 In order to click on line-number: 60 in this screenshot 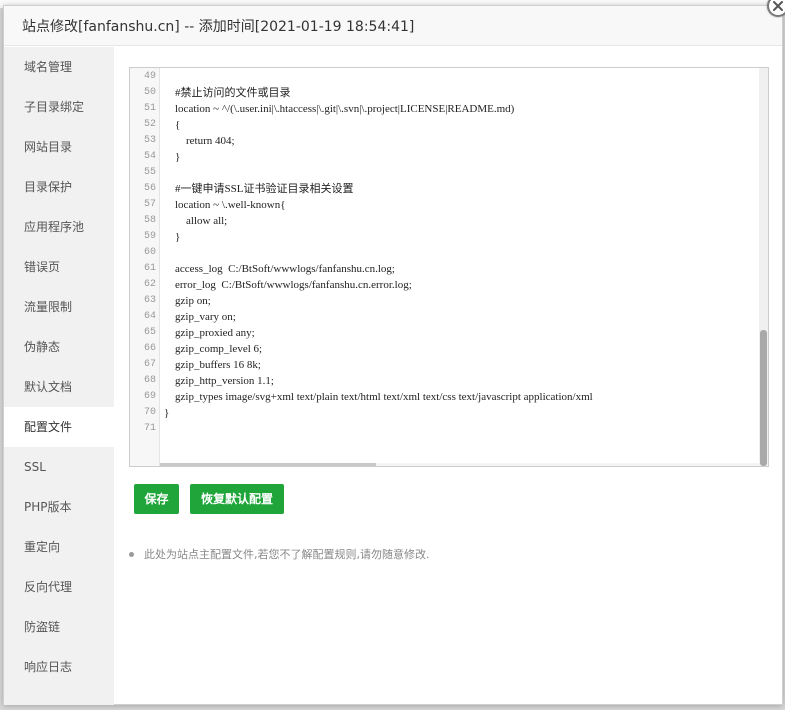, I will do `click(149, 252)`.